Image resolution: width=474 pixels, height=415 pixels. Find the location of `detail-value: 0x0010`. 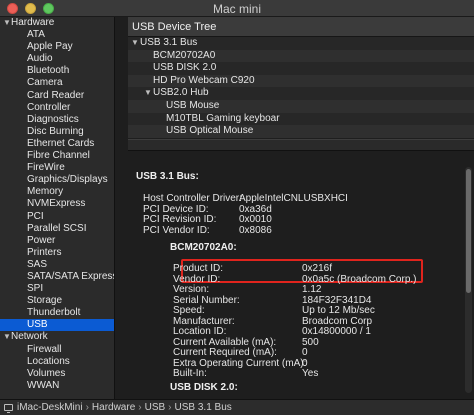

detail-value: 0x0010 is located at coordinates (255, 219).